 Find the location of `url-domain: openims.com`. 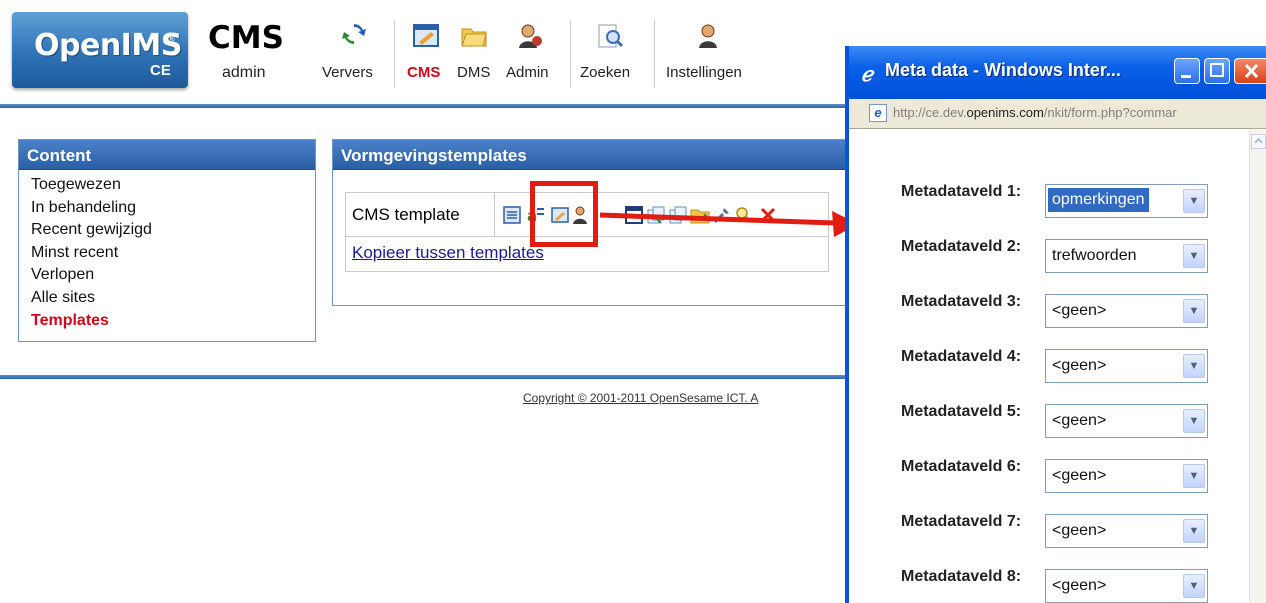

url-domain: openims.com is located at coordinates (1005, 112).